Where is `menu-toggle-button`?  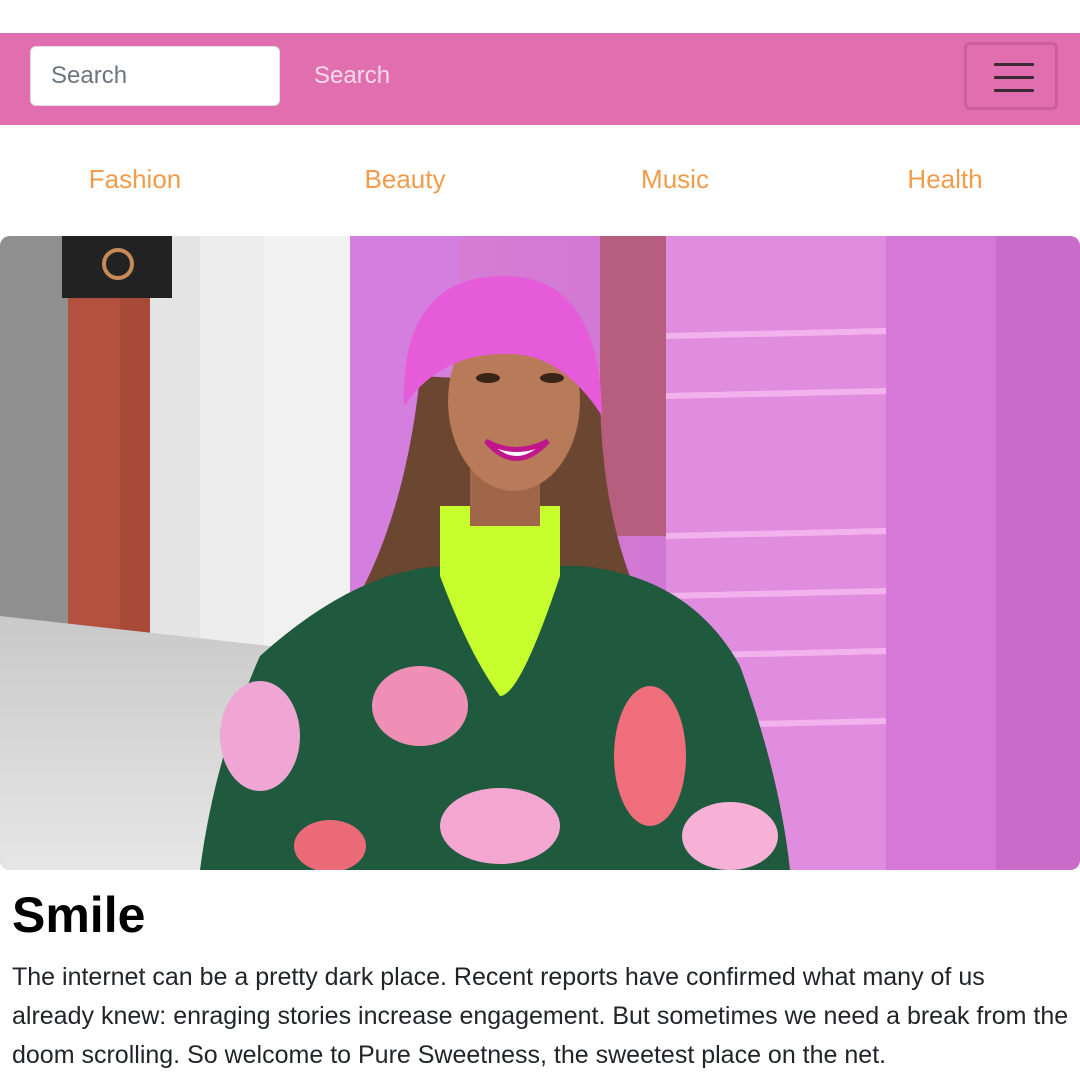
menu-toggle-button is located at coordinates (1011, 76).